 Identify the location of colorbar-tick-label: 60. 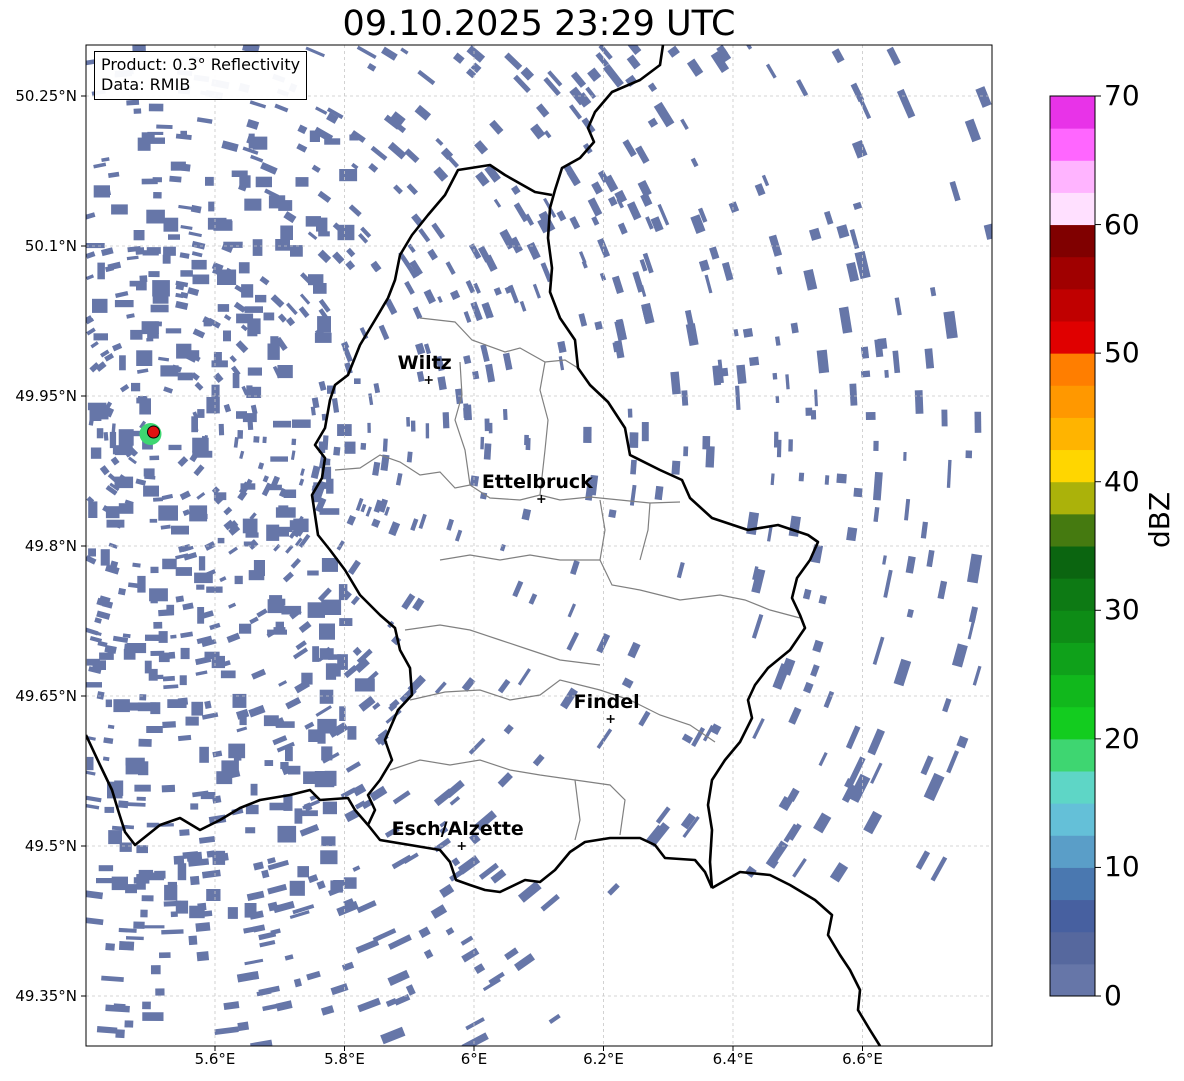
(1122, 224).